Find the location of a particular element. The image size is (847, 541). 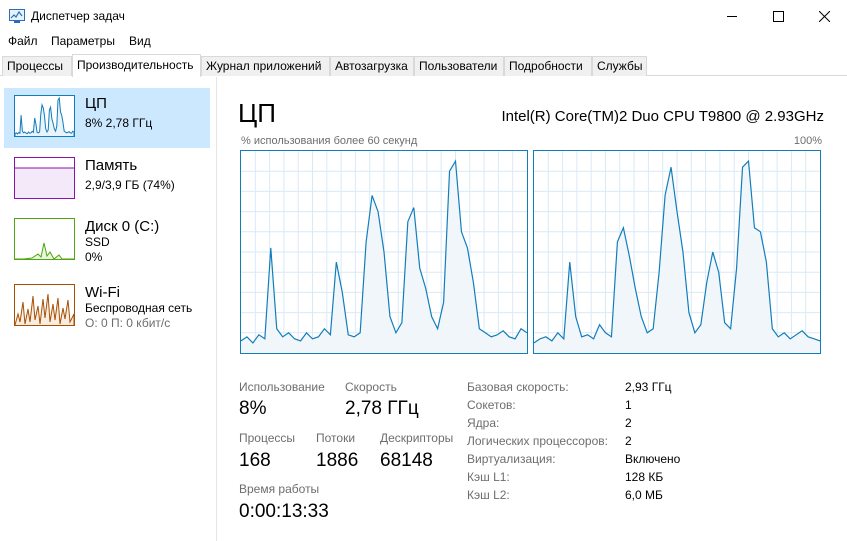

info-value-logical-processors: 2 is located at coordinates (628, 441).